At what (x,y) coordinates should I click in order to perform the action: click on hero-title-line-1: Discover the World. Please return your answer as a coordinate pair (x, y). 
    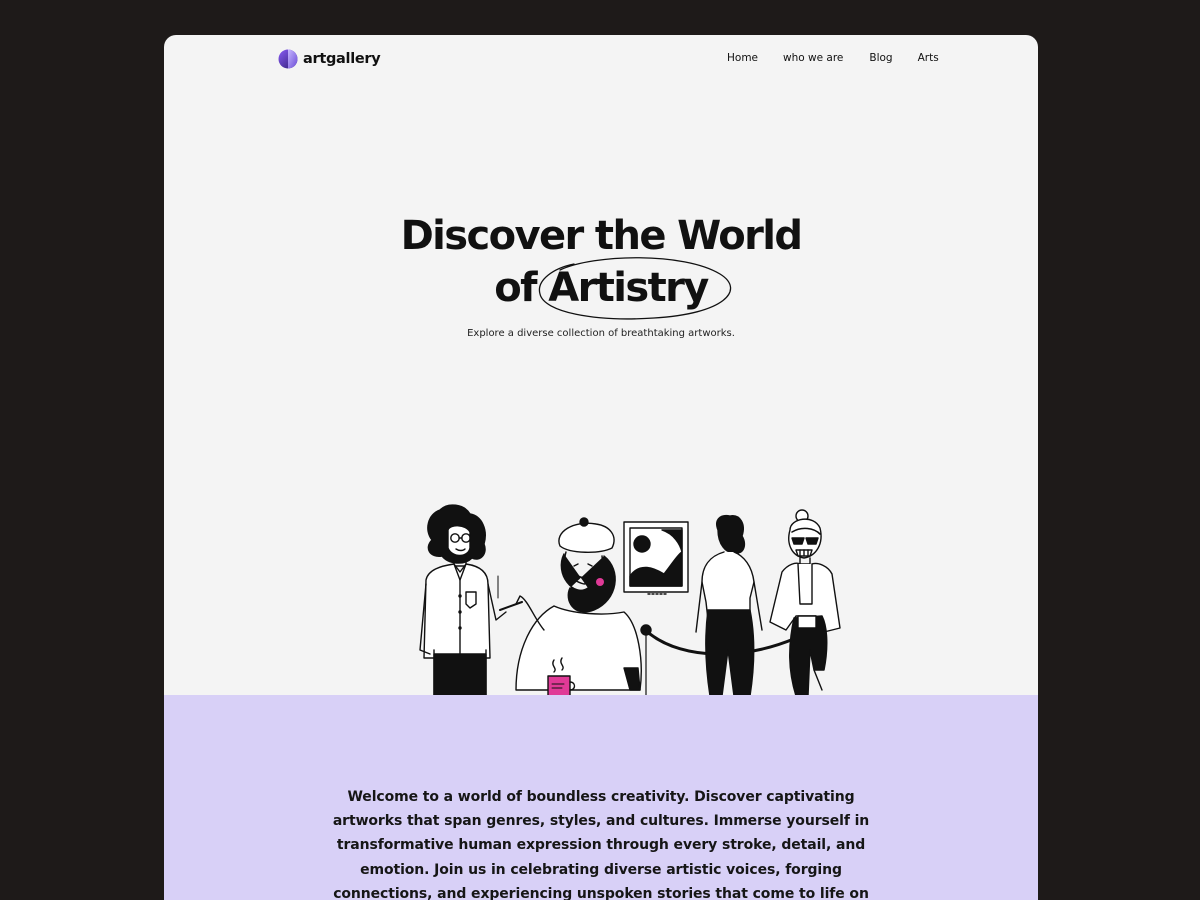
    Looking at the image, I should click on (601, 236).